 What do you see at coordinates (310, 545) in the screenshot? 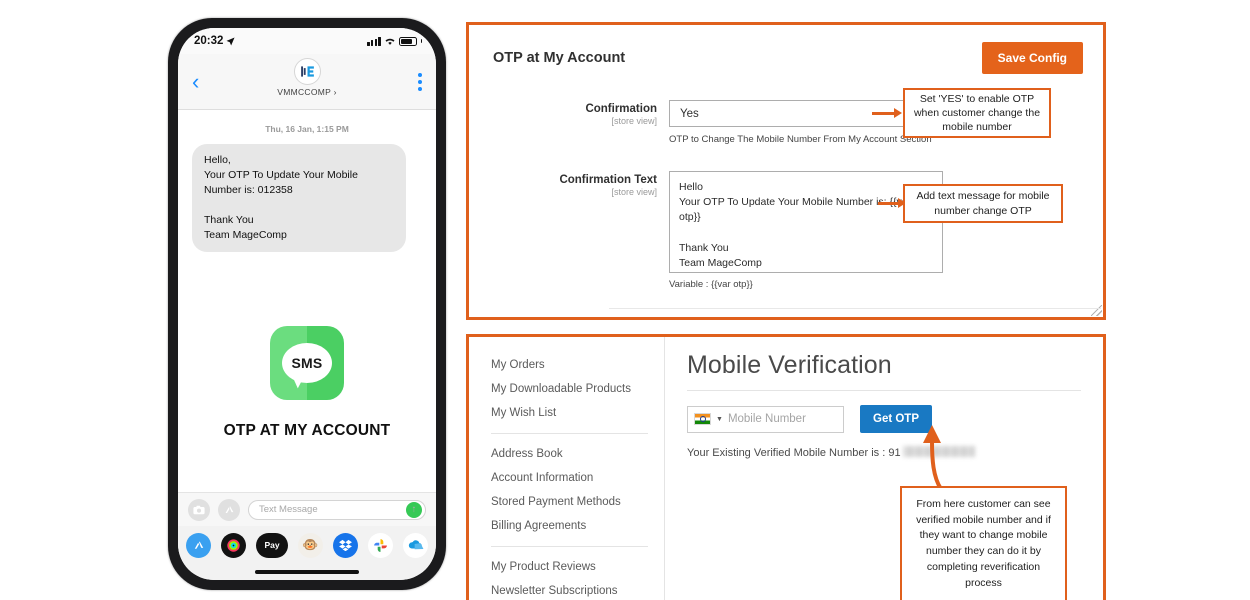
I see `memoji-icon: 🐵` at bounding box center [310, 545].